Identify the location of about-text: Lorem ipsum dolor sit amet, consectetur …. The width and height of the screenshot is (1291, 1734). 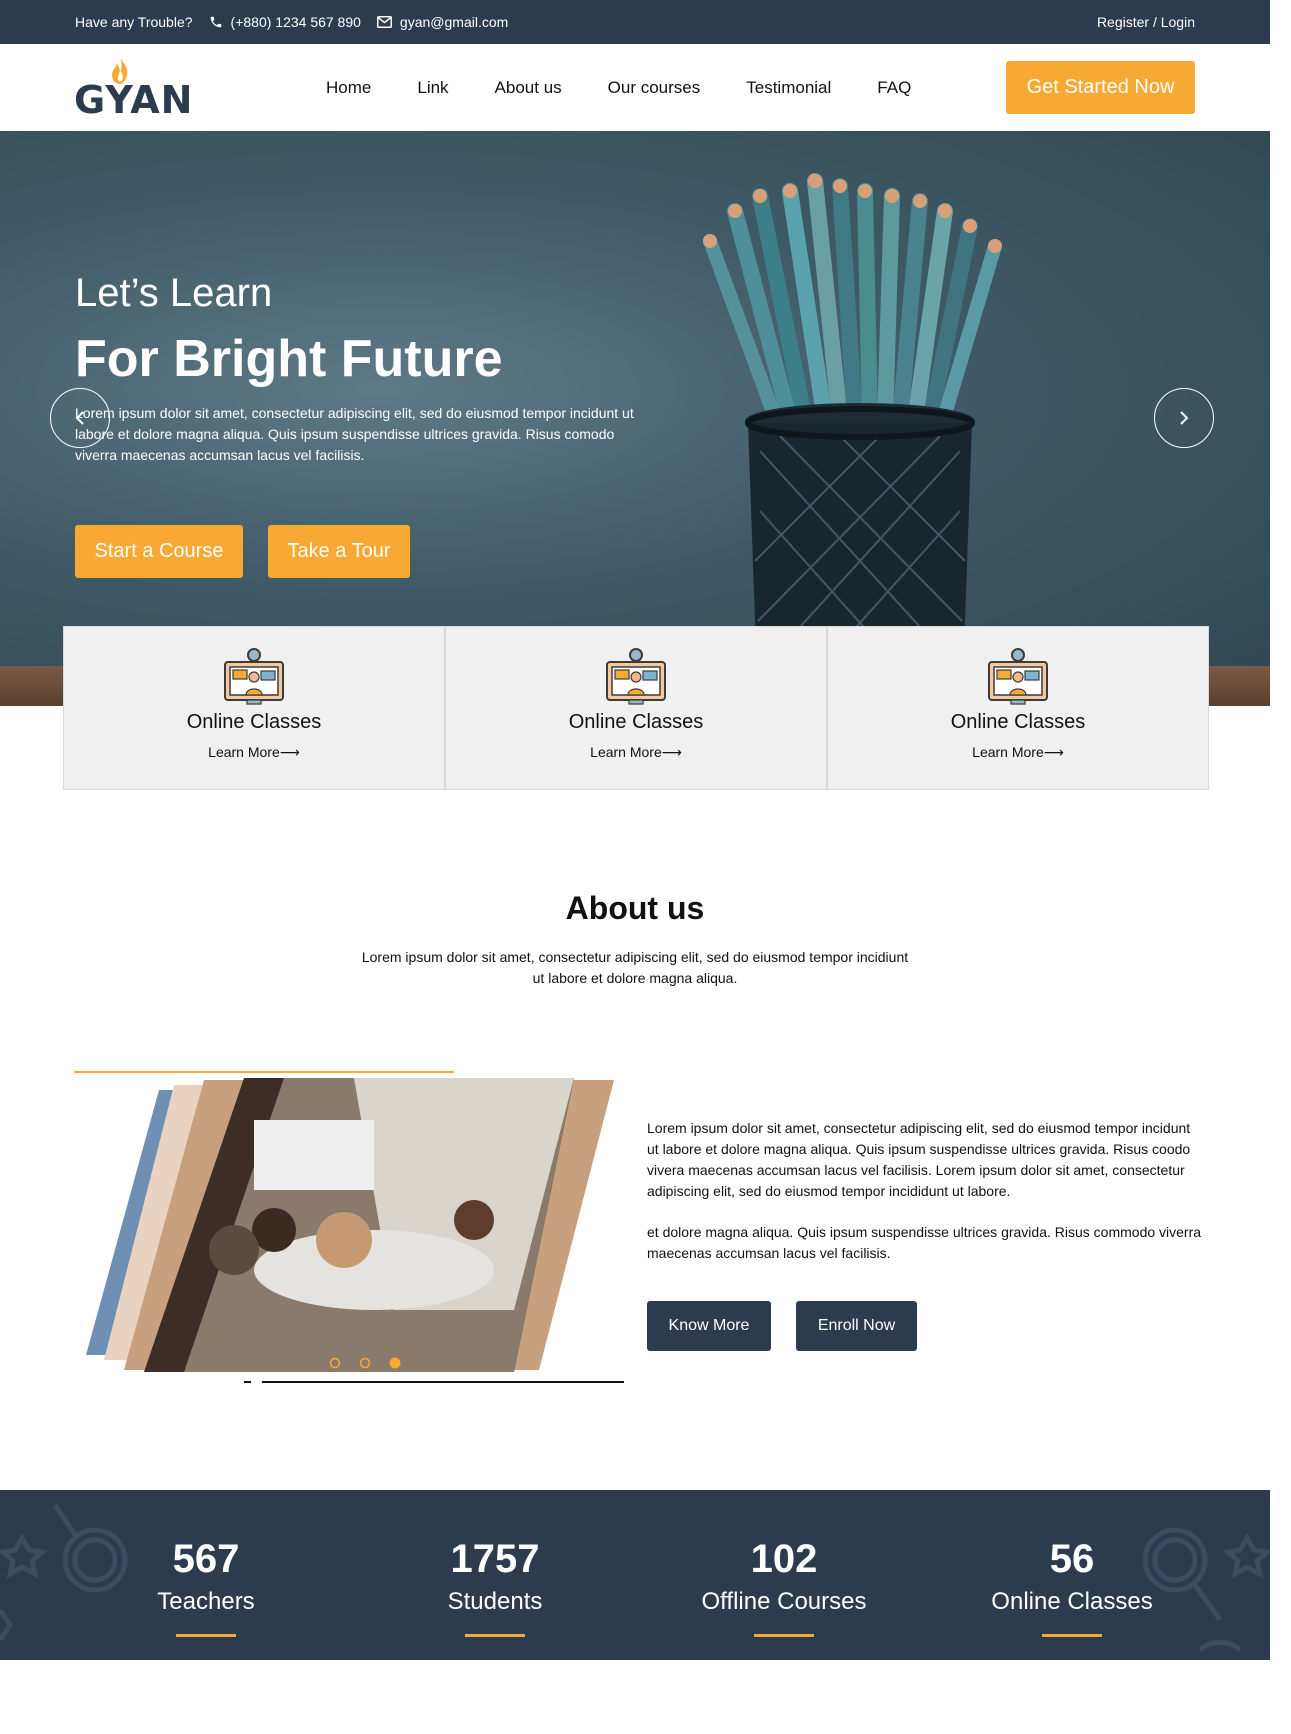
(924, 1191).